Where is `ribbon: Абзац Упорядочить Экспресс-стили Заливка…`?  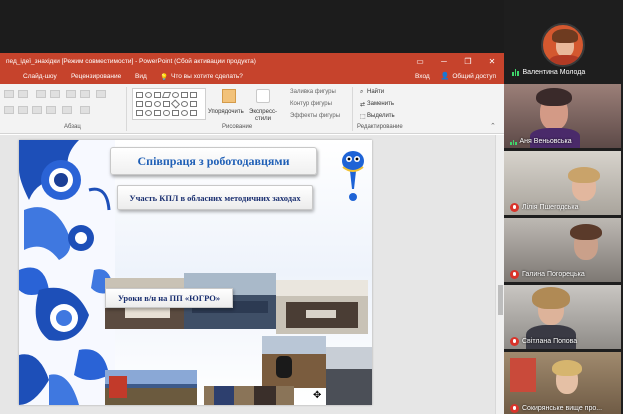 ribbon: Абзац Упорядочить Экспресс-стили Заливка… is located at coordinates (252, 109).